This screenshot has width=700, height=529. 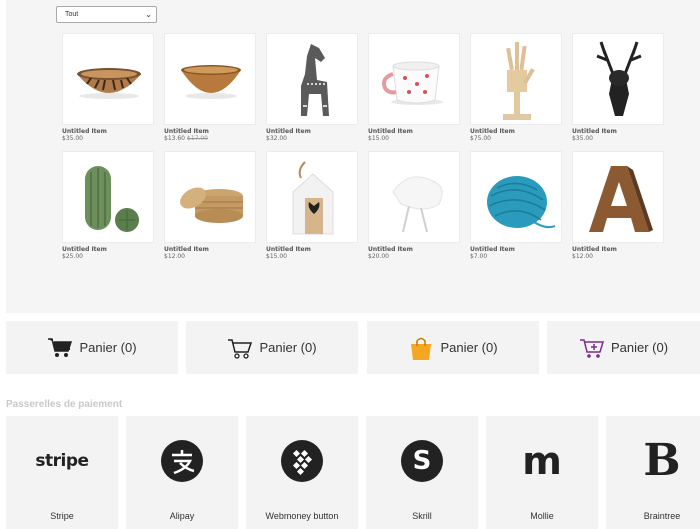 I want to click on product-price: $32.00, so click(x=276, y=138).